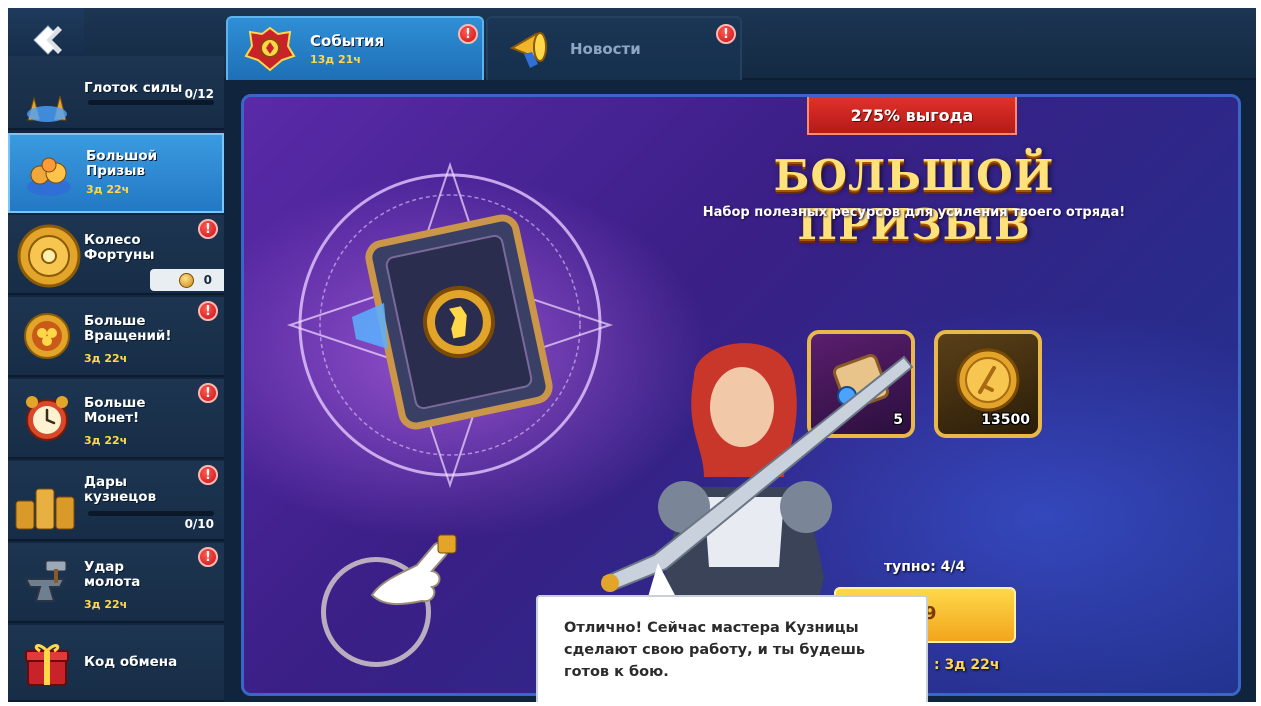 This screenshot has width=1261, height=706. Describe the element at coordinates (452, 322) in the screenshot. I see `summon-book-icon` at that location.